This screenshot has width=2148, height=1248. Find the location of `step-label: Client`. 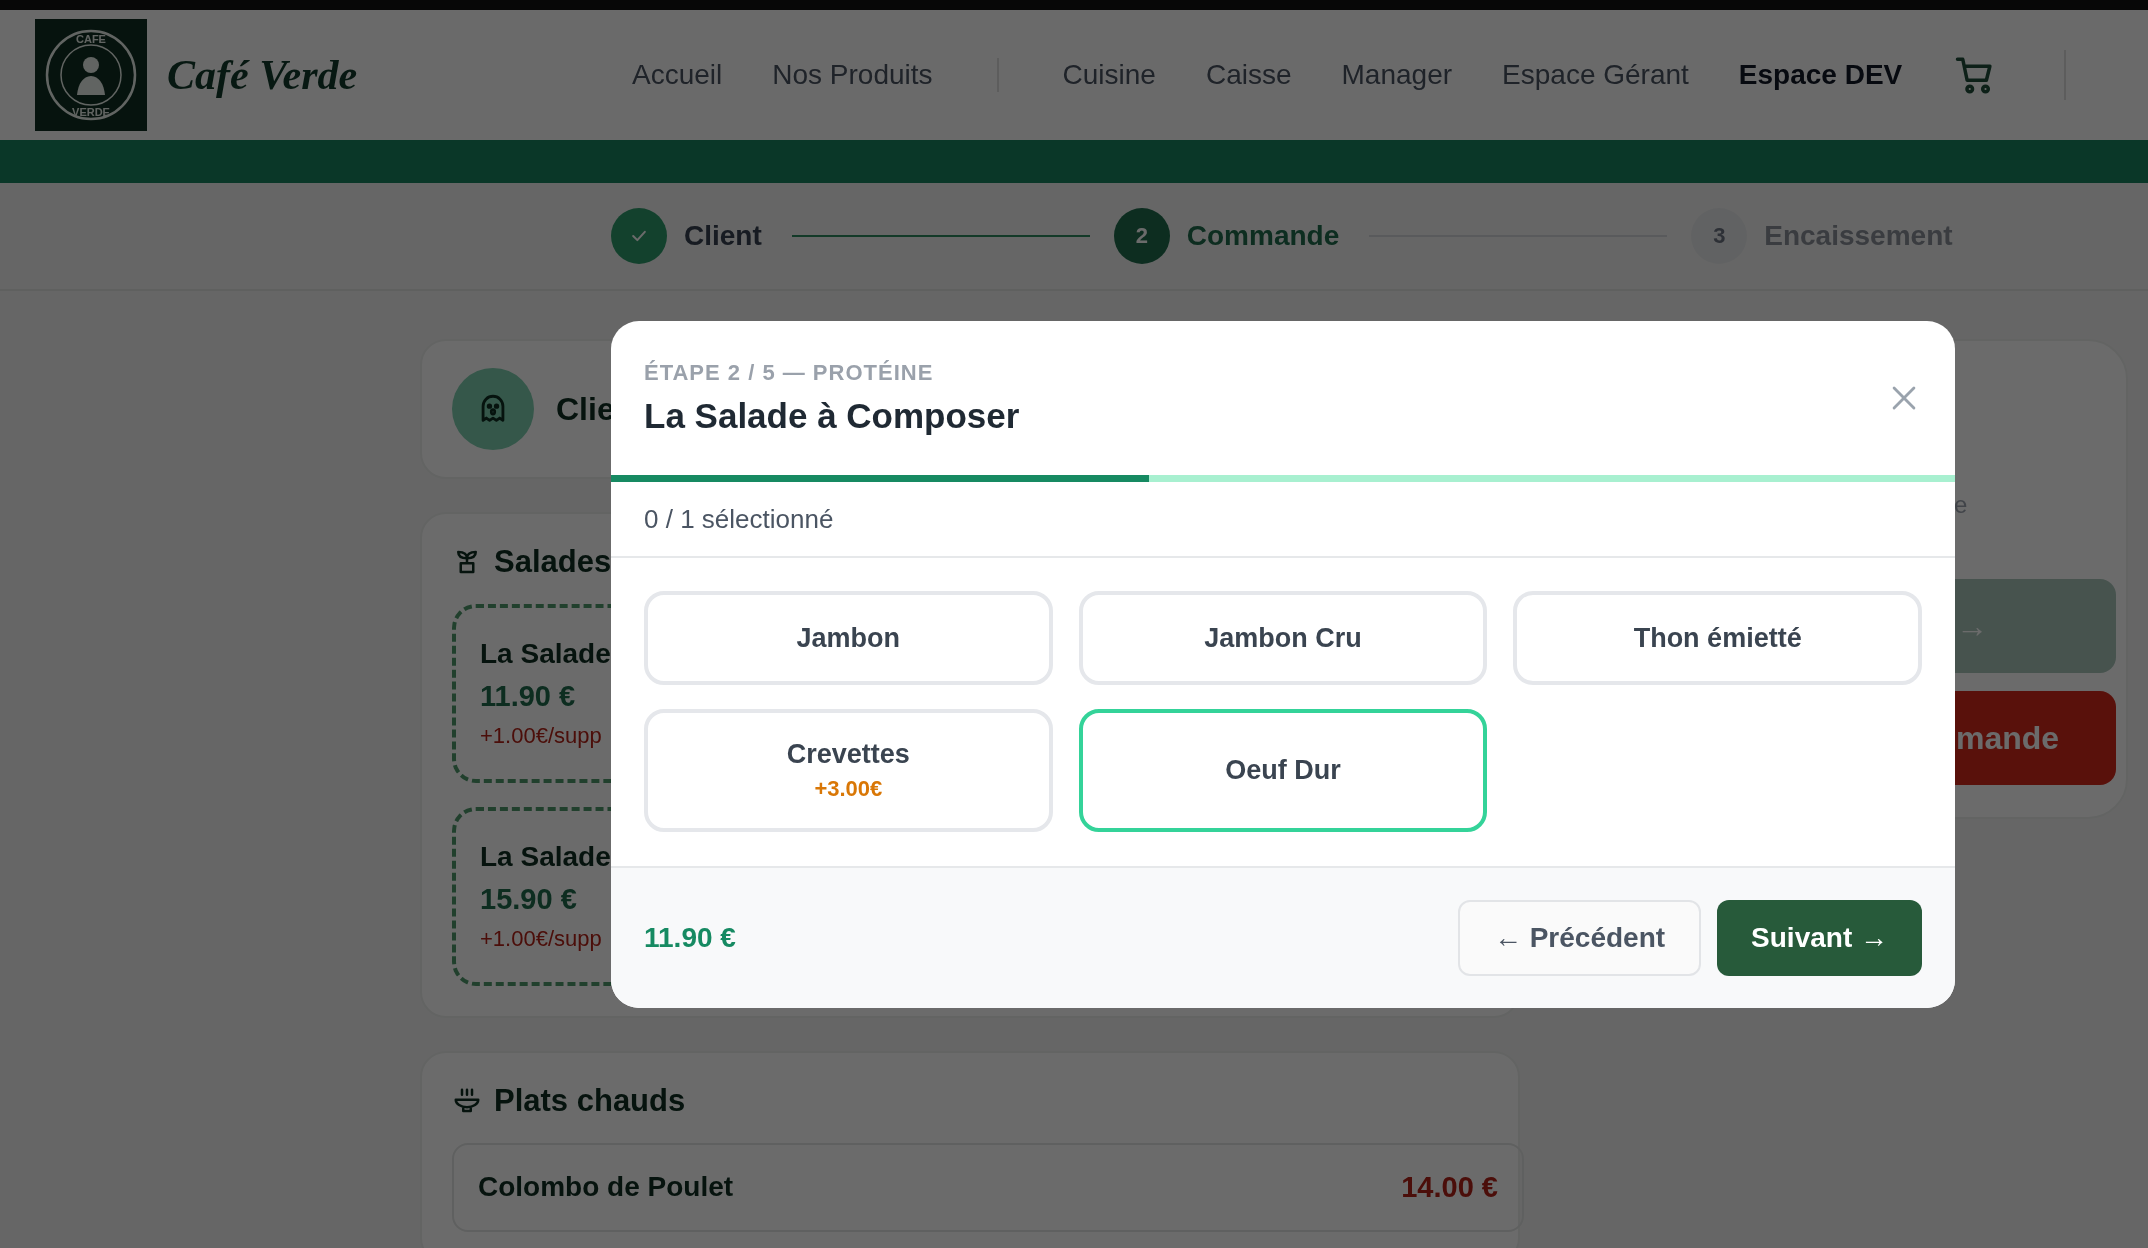

step-label: Client is located at coordinates (723, 236).